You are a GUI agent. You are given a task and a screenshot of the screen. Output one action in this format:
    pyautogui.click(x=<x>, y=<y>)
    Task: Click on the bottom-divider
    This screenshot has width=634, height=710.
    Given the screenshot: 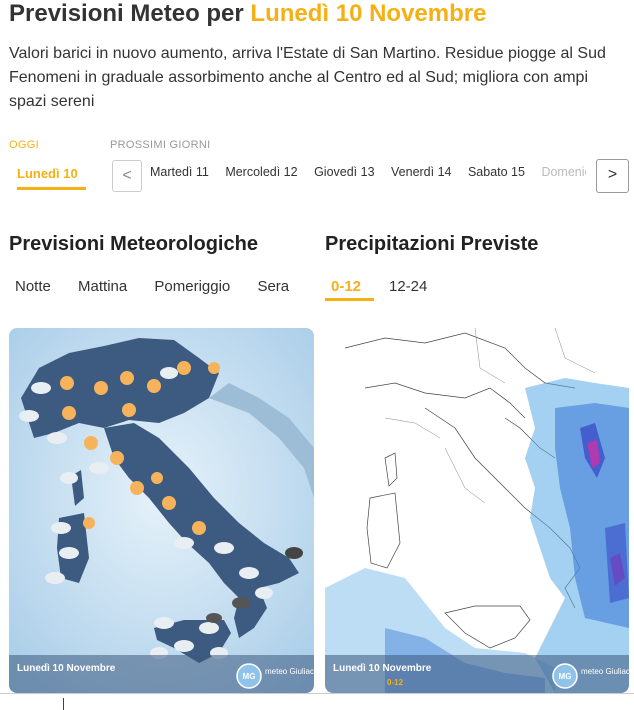 What is the action you would take?
    pyautogui.click(x=63, y=704)
    